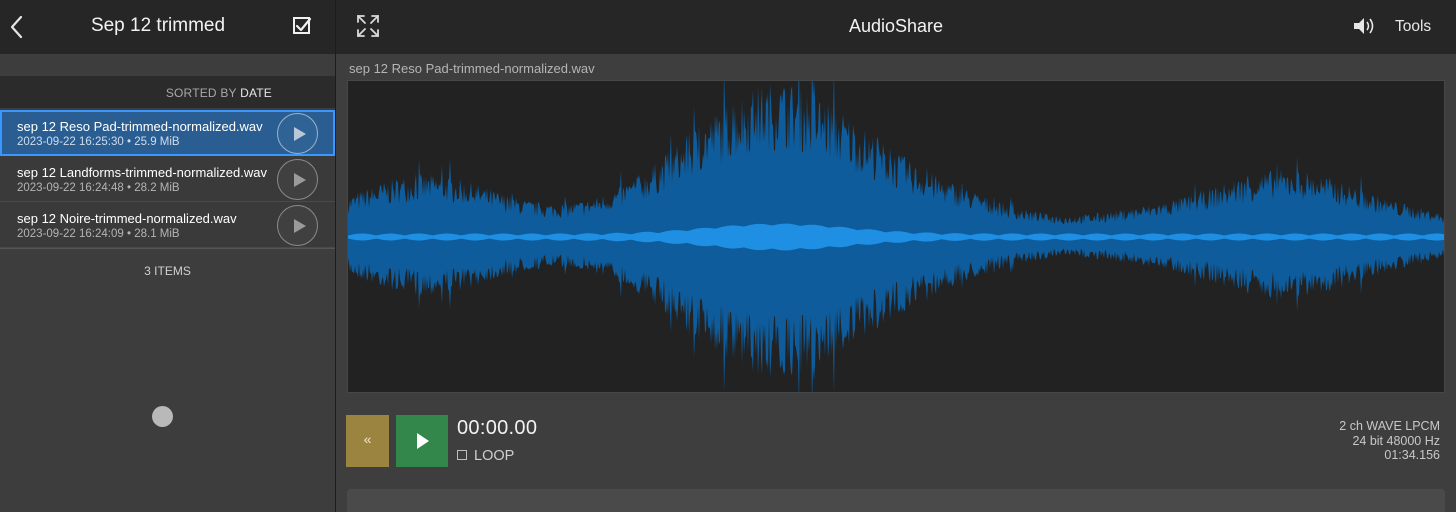 This screenshot has height=512, width=1456. Describe the element at coordinates (167, 248) in the screenshot. I see `list-divider` at that location.